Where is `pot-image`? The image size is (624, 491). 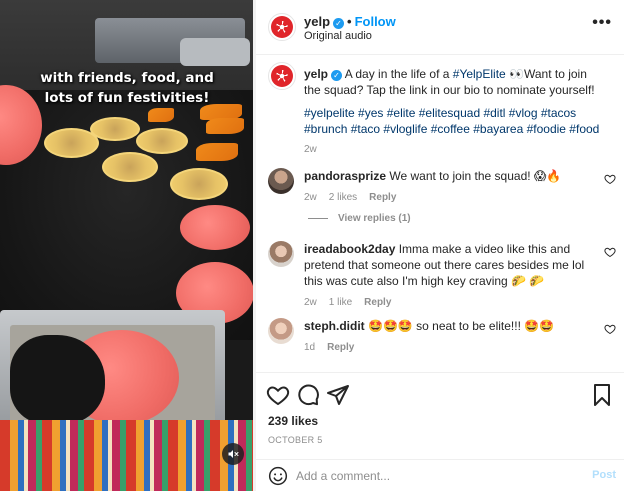 pot-image is located at coordinates (215, 52).